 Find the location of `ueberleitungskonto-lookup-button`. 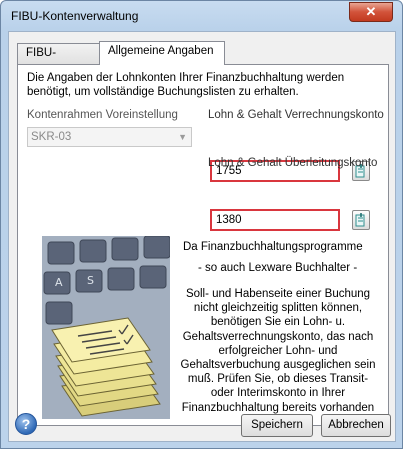

ueberleitungskonto-lookup-button is located at coordinates (361, 220).